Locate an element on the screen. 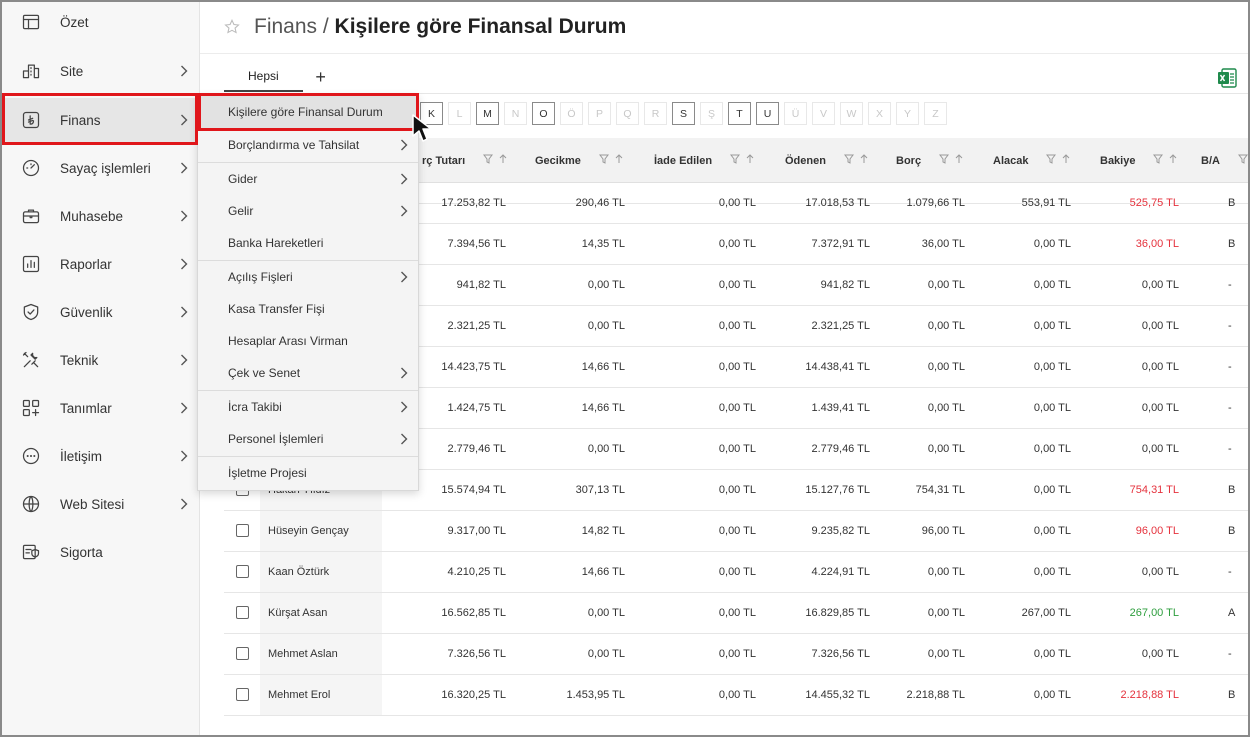  sidebar-item-site: Site is located at coordinates (100, 71).